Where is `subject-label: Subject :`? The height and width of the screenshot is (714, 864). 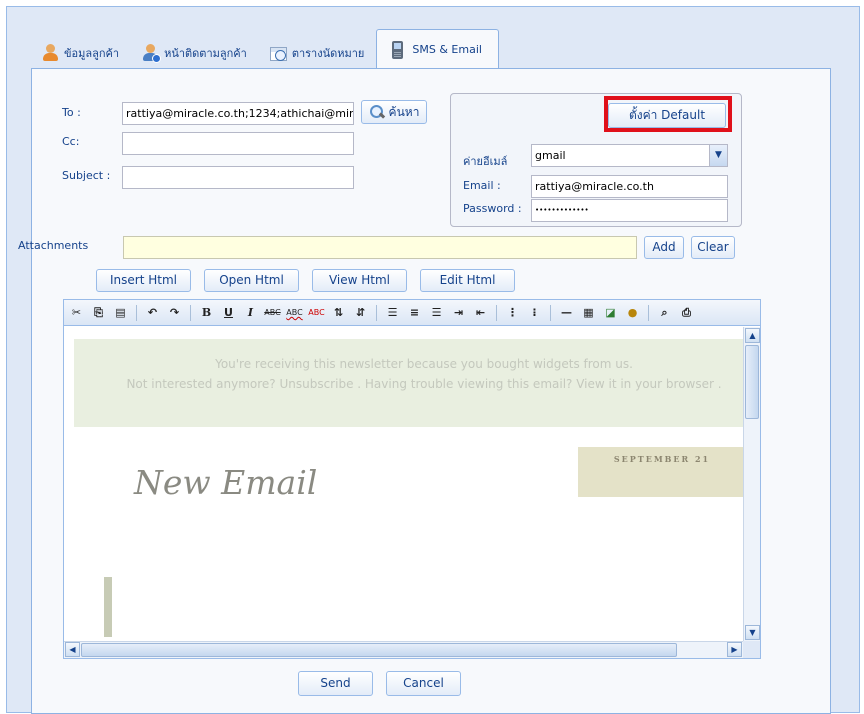
subject-label: Subject : is located at coordinates (86, 175).